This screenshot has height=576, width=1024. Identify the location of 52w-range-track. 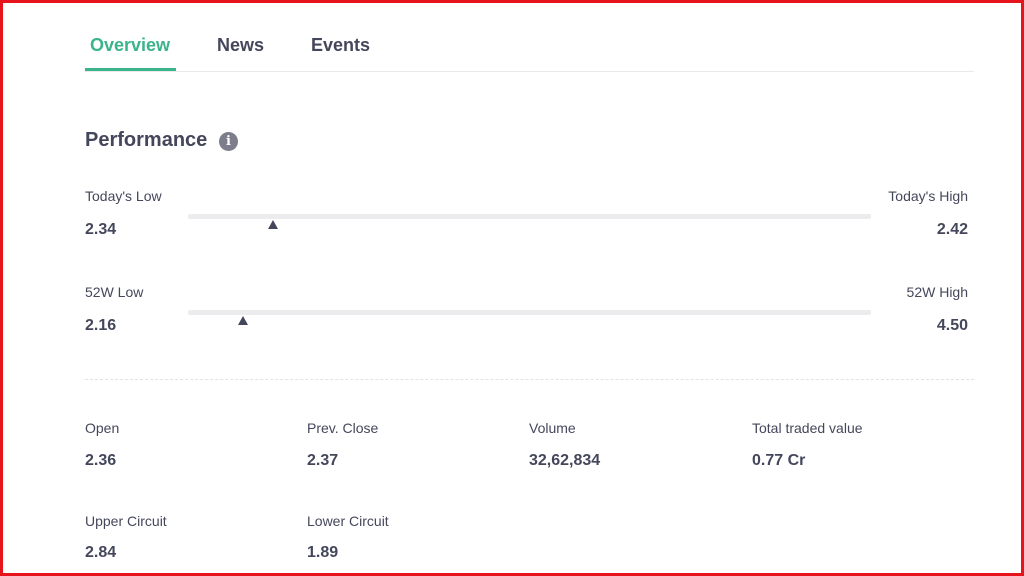
(529, 312).